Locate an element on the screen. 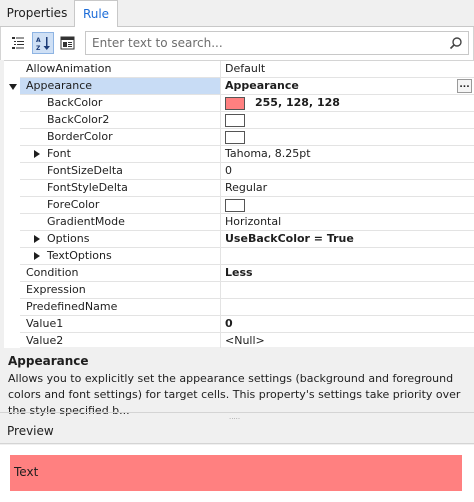 This screenshot has width=474, height=502. grid-row-fontstyledelta: FontStyleDelta Regular is located at coordinates (239, 188).